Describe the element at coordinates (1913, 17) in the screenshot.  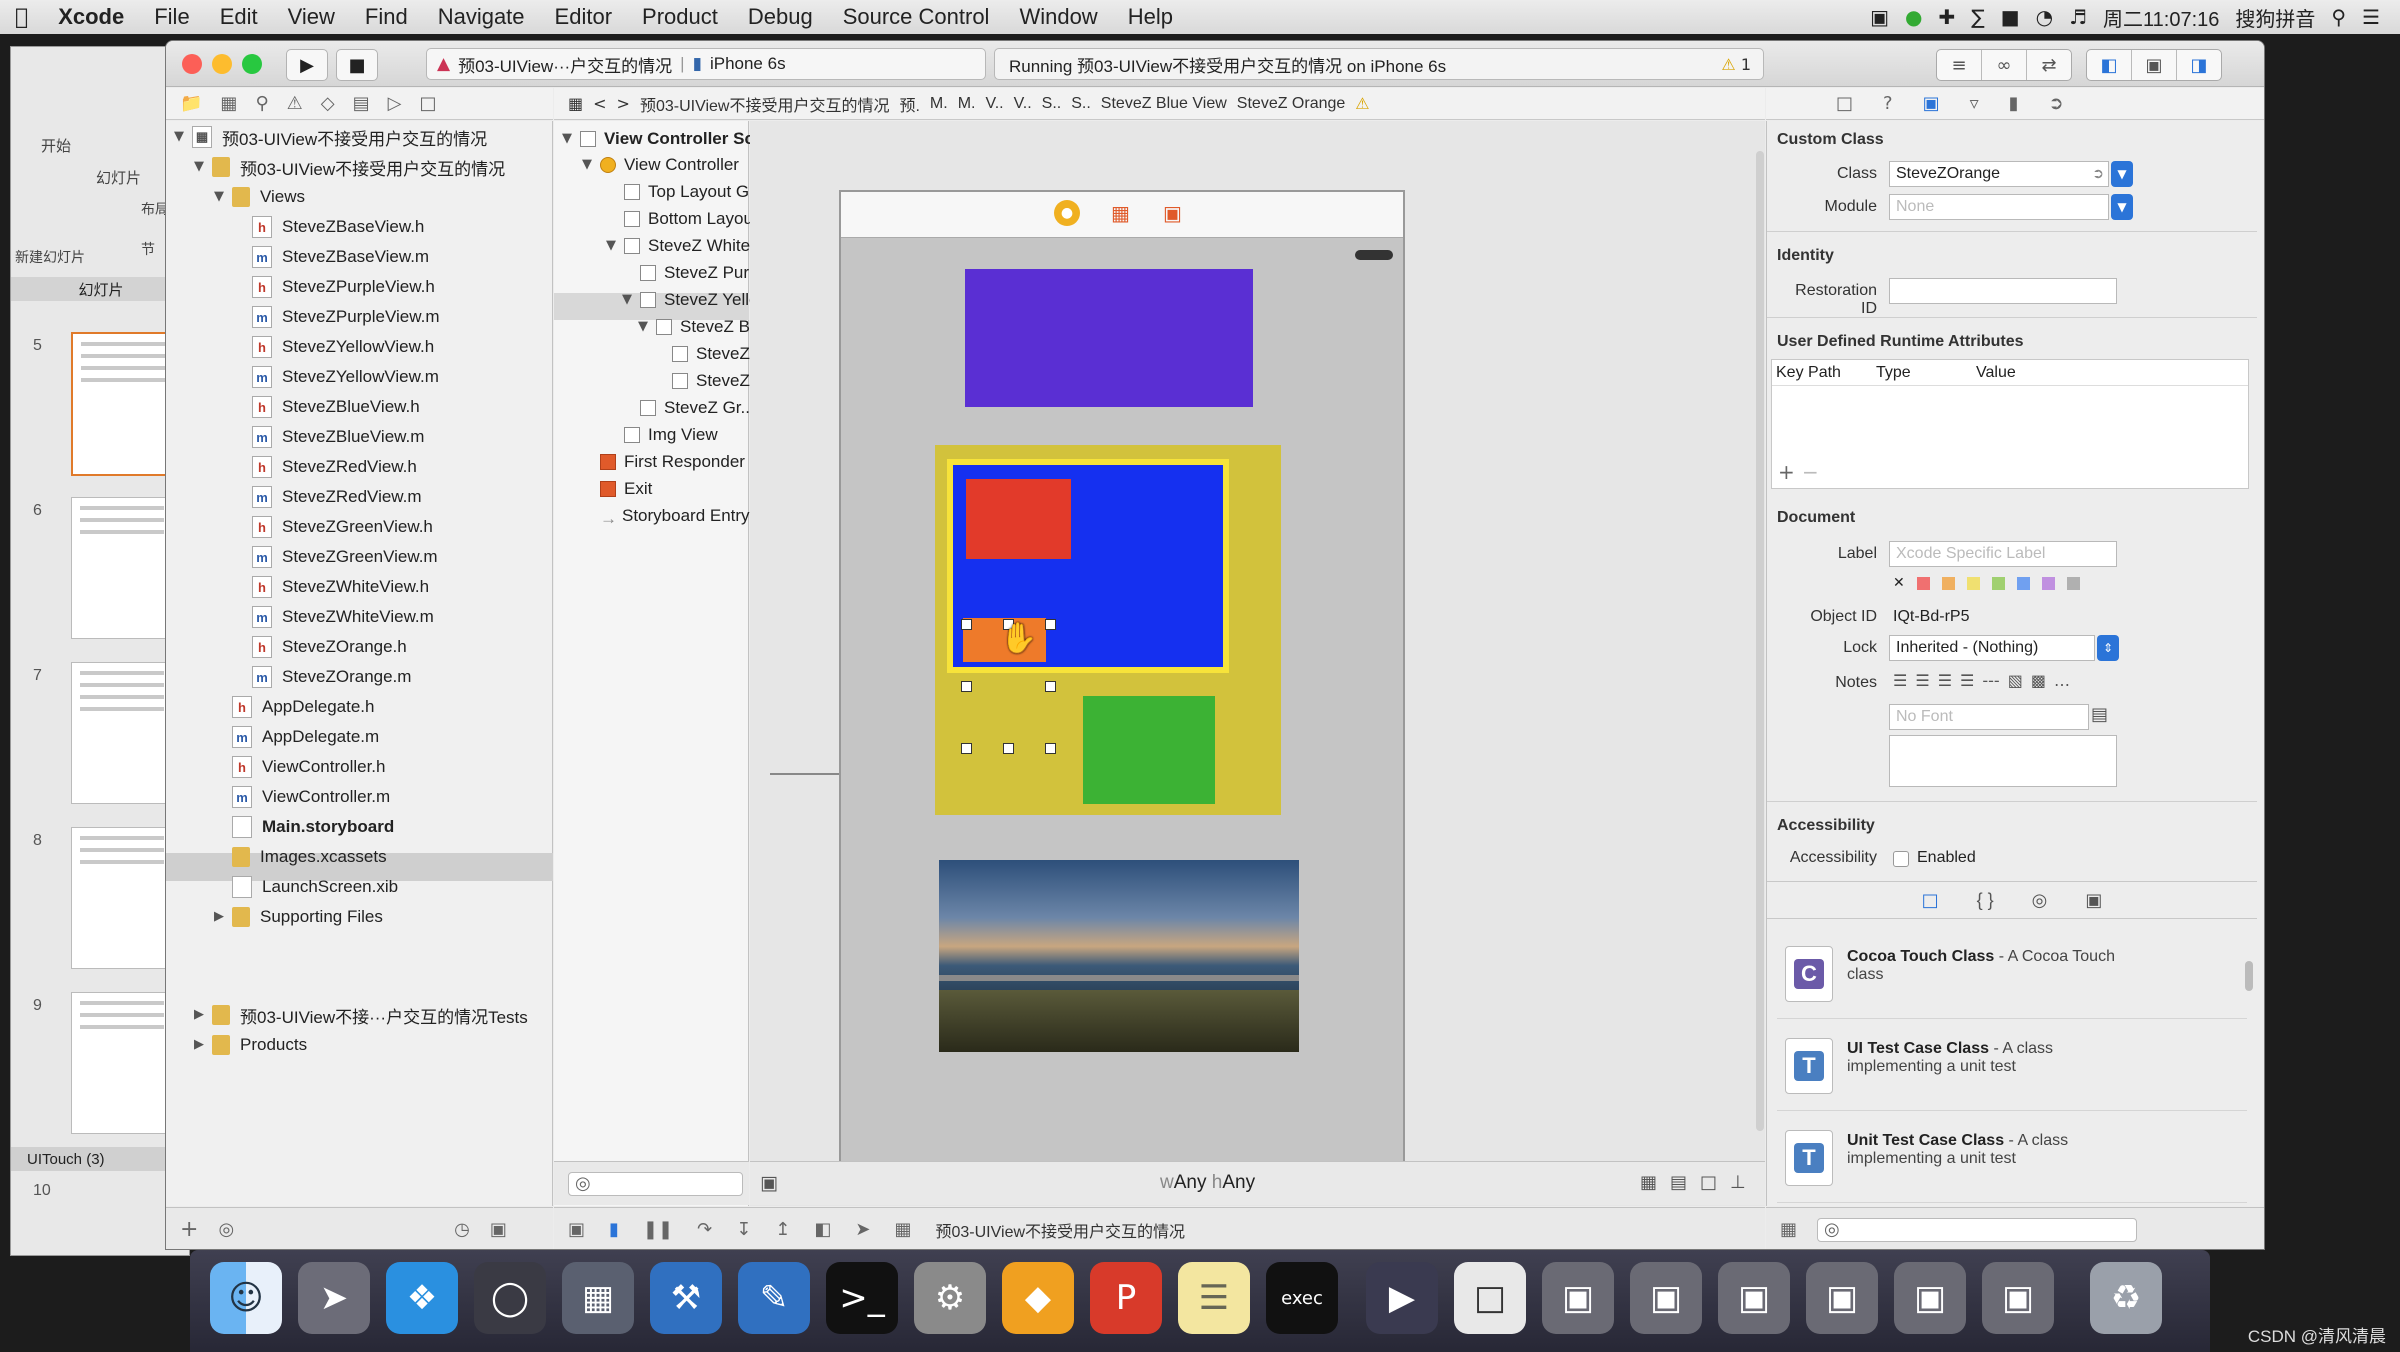
I see `status-green-icon: ●` at that location.